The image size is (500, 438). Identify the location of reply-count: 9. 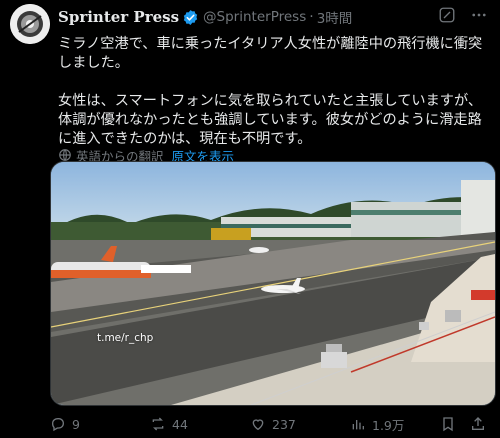
(76, 424).